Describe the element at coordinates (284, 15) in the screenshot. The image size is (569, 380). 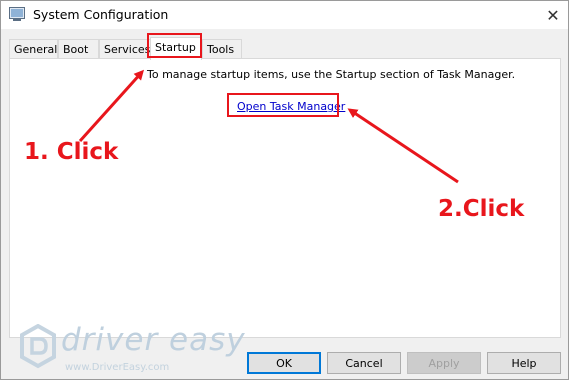
I see `title-bar: System Configuration ✕` at that location.